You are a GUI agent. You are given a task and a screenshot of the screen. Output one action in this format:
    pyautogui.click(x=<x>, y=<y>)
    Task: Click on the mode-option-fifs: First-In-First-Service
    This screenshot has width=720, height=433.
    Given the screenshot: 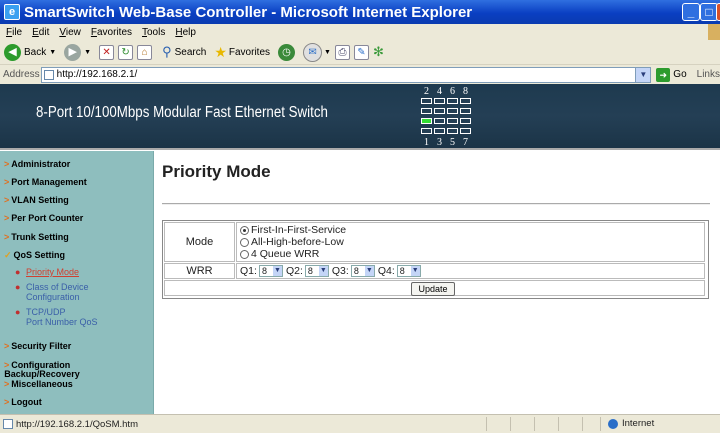 What is the action you would take?
    pyautogui.click(x=293, y=230)
    